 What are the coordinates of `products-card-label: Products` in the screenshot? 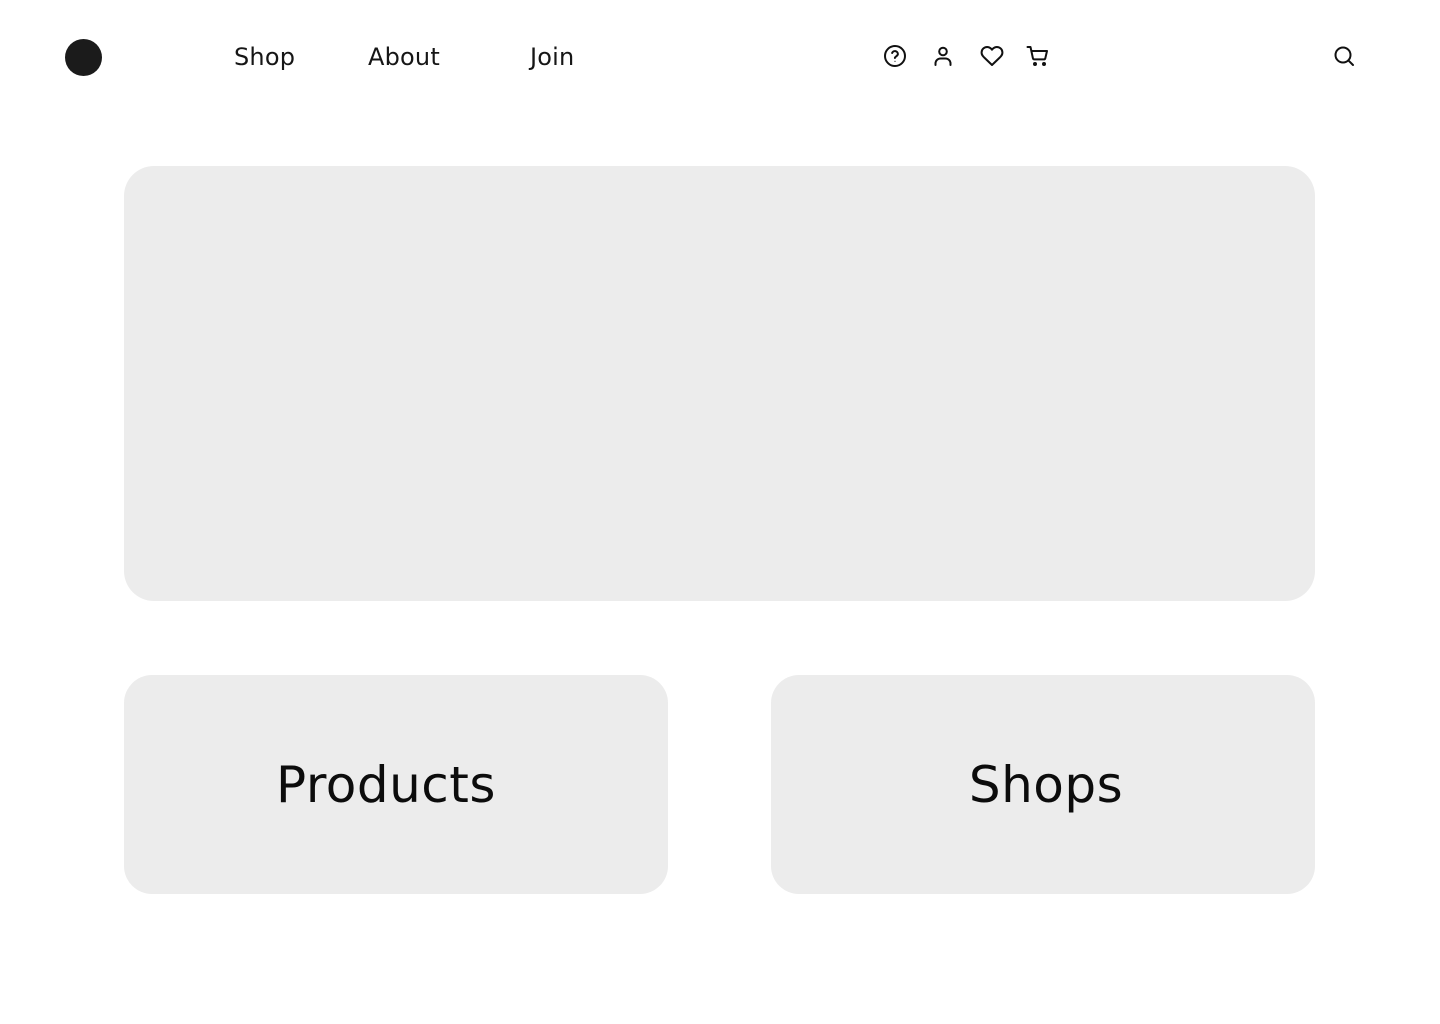 It's located at (386, 784).